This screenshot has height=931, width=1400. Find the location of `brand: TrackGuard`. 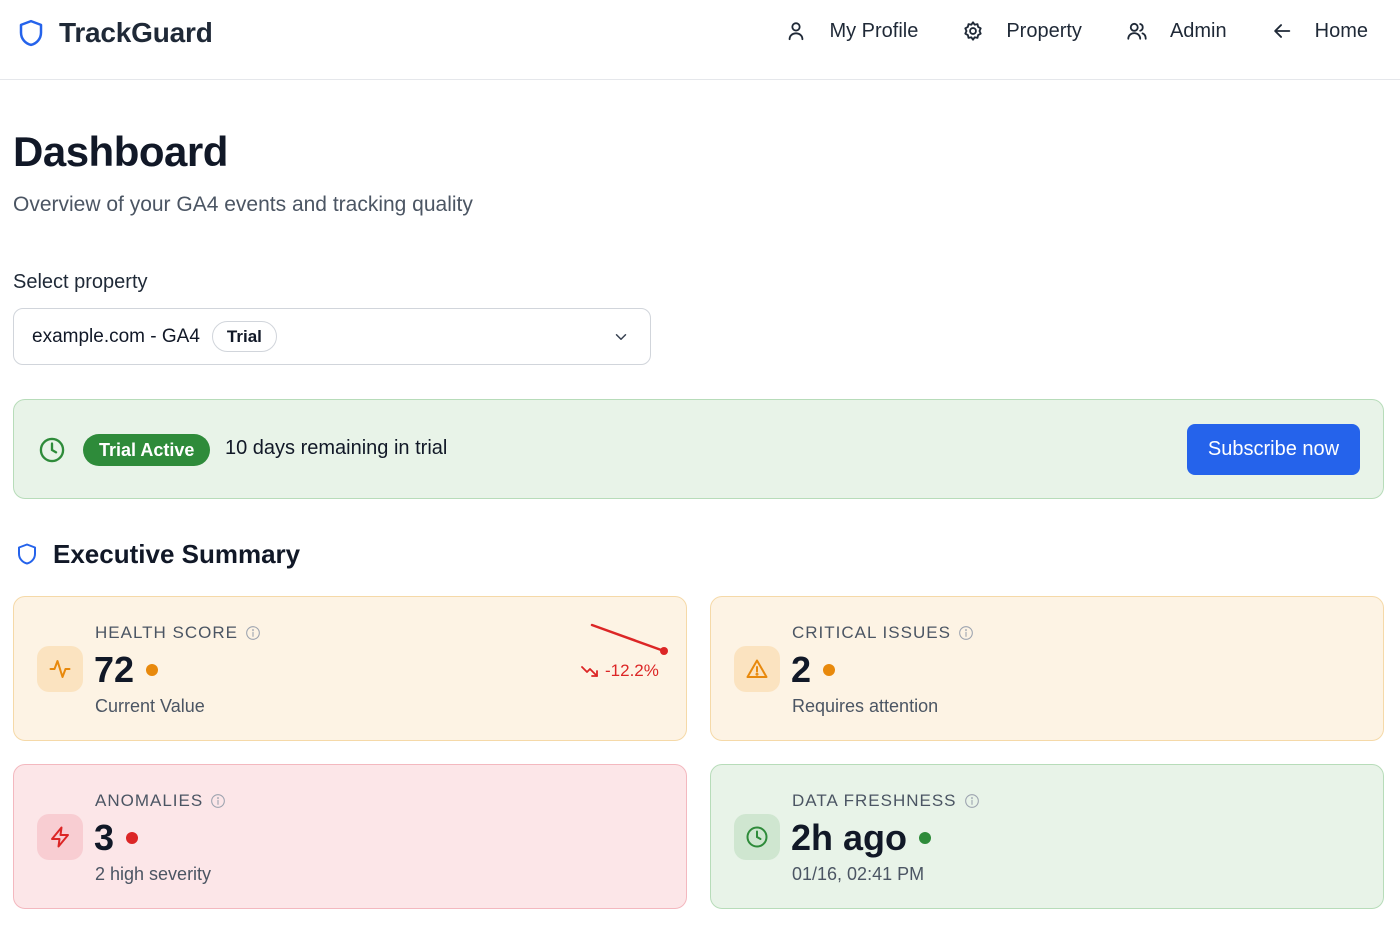

brand: TrackGuard is located at coordinates (114, 33).